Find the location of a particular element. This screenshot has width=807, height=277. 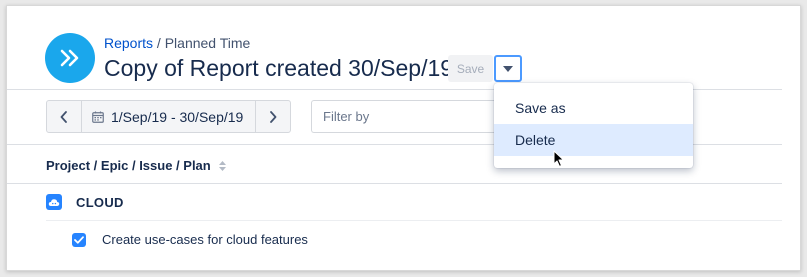

sort-icon is located at coordinates (222, 165).